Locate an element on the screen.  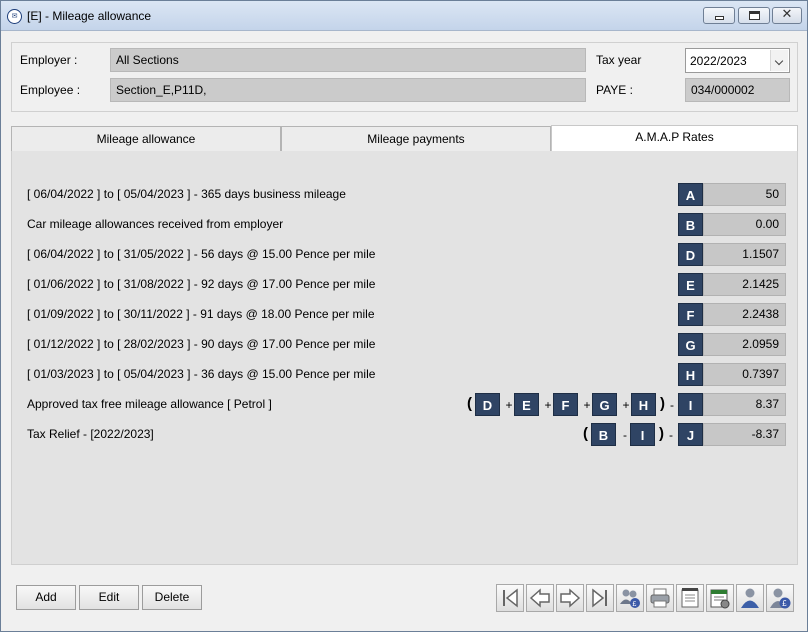
minimize-button is located at coordinates (719, 15).